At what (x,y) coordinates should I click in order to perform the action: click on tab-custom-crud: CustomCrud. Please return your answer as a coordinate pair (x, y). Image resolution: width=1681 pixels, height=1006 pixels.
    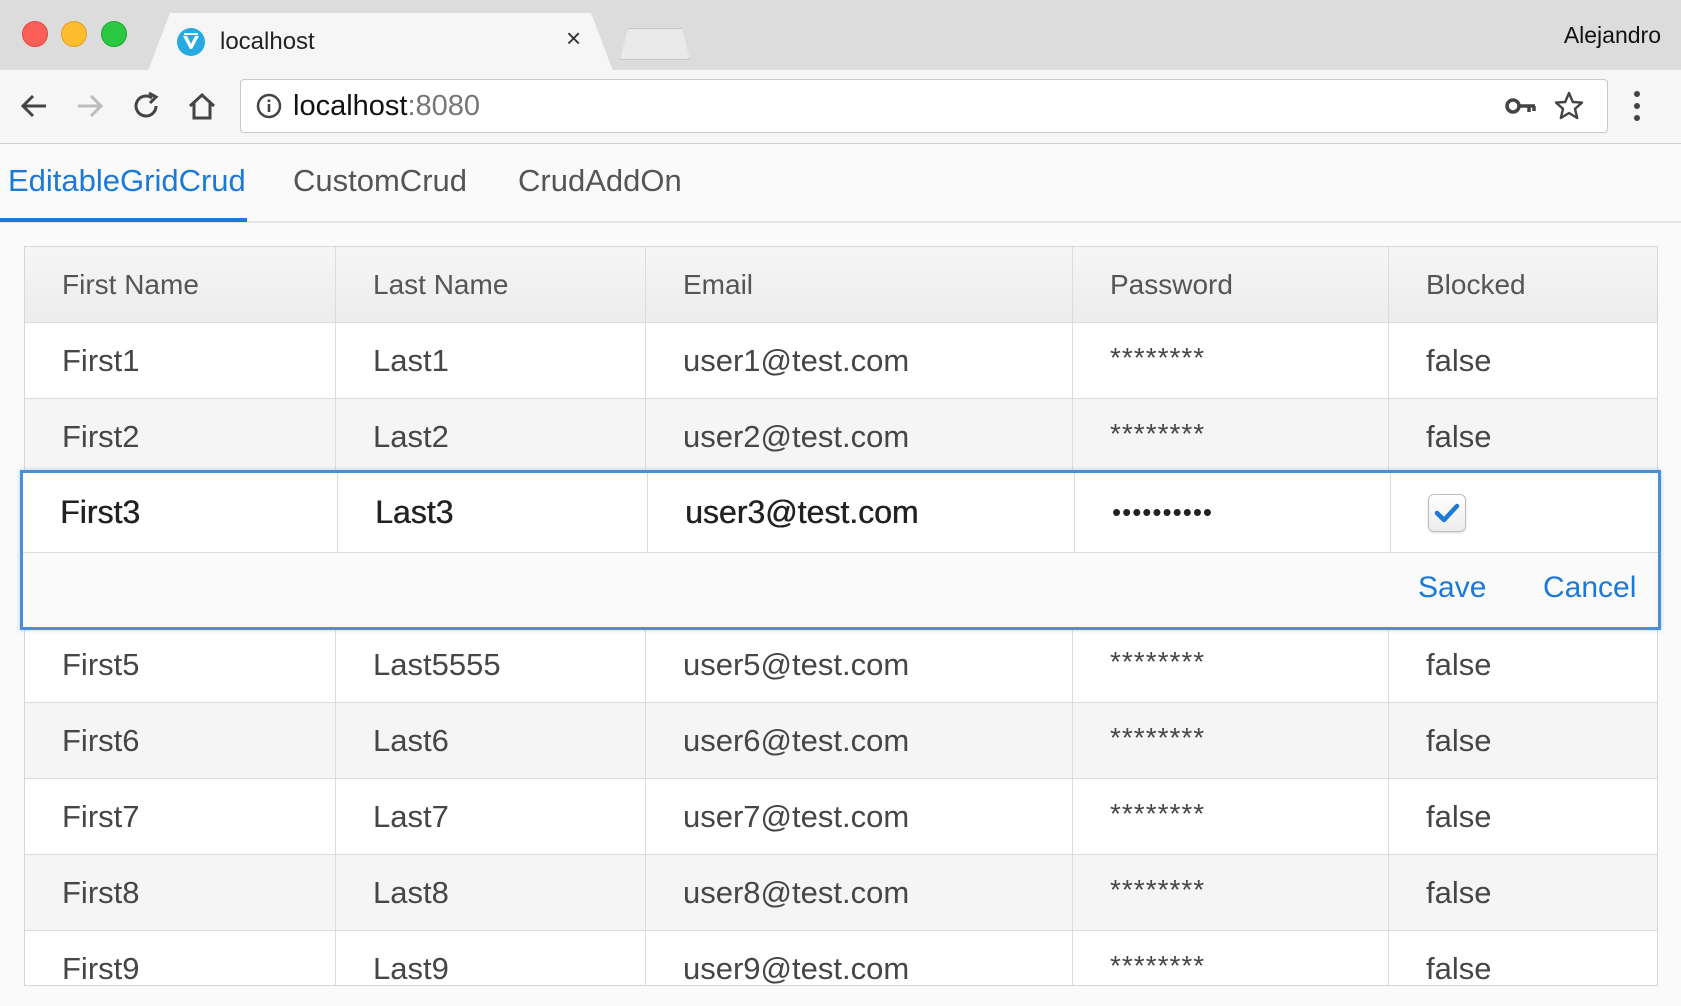
    Looking at the image, I should click on (380, 181).